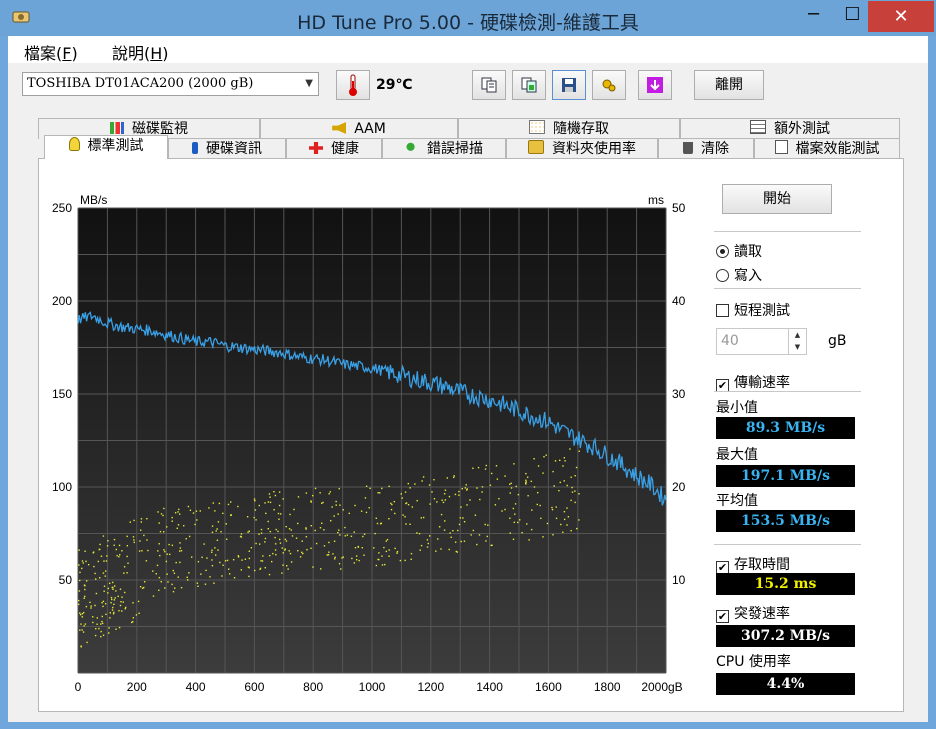  I want to click on copy-text-button, so click(489, 85).